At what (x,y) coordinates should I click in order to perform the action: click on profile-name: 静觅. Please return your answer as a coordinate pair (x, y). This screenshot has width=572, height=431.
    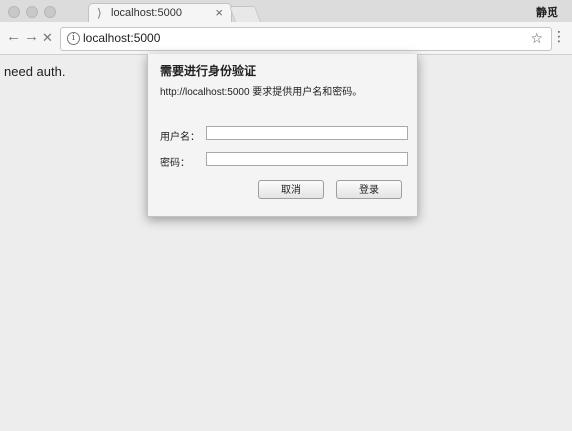
    Looking at the image, I should click on (547, 12).